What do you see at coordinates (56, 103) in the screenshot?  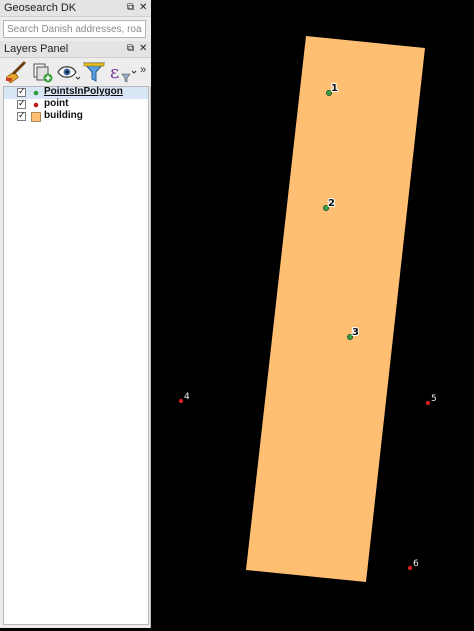 I see `layer-label: point` at bounding box center [56, 103].